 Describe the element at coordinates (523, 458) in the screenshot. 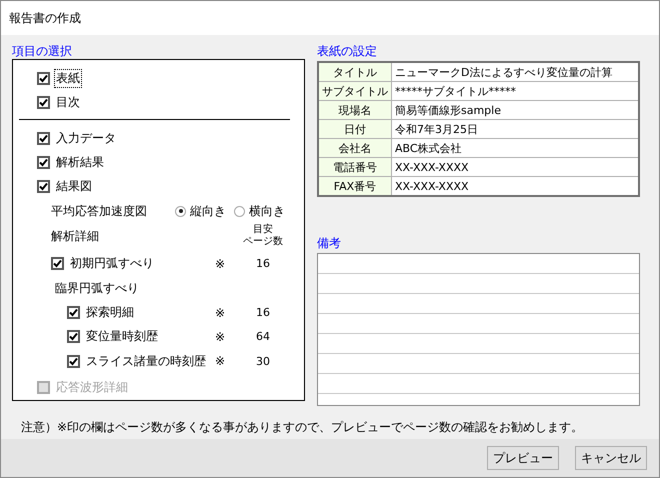

I see `preview-button: プレビュー` at that location.